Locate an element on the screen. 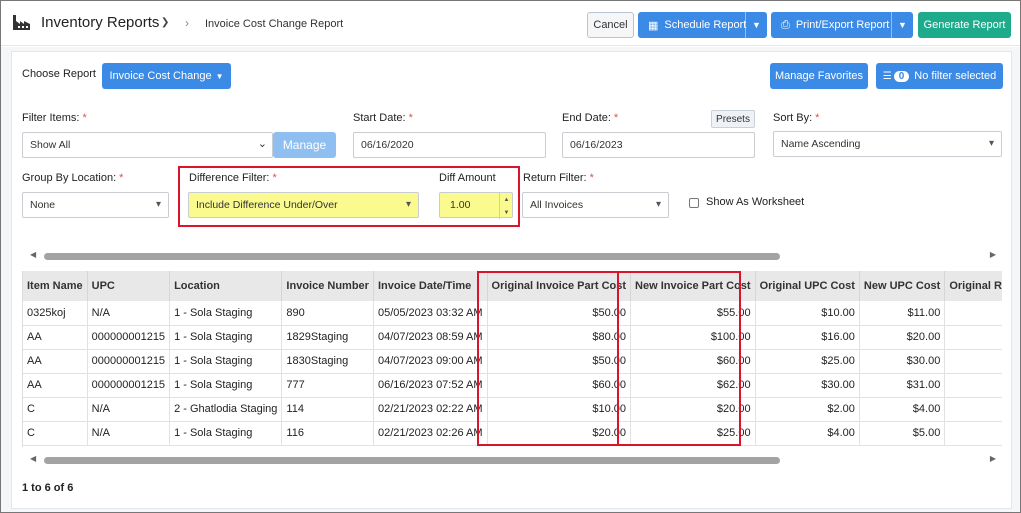 The image size is (1021, 513). table-cell: $11.00 is located at coordinates (902, 313).